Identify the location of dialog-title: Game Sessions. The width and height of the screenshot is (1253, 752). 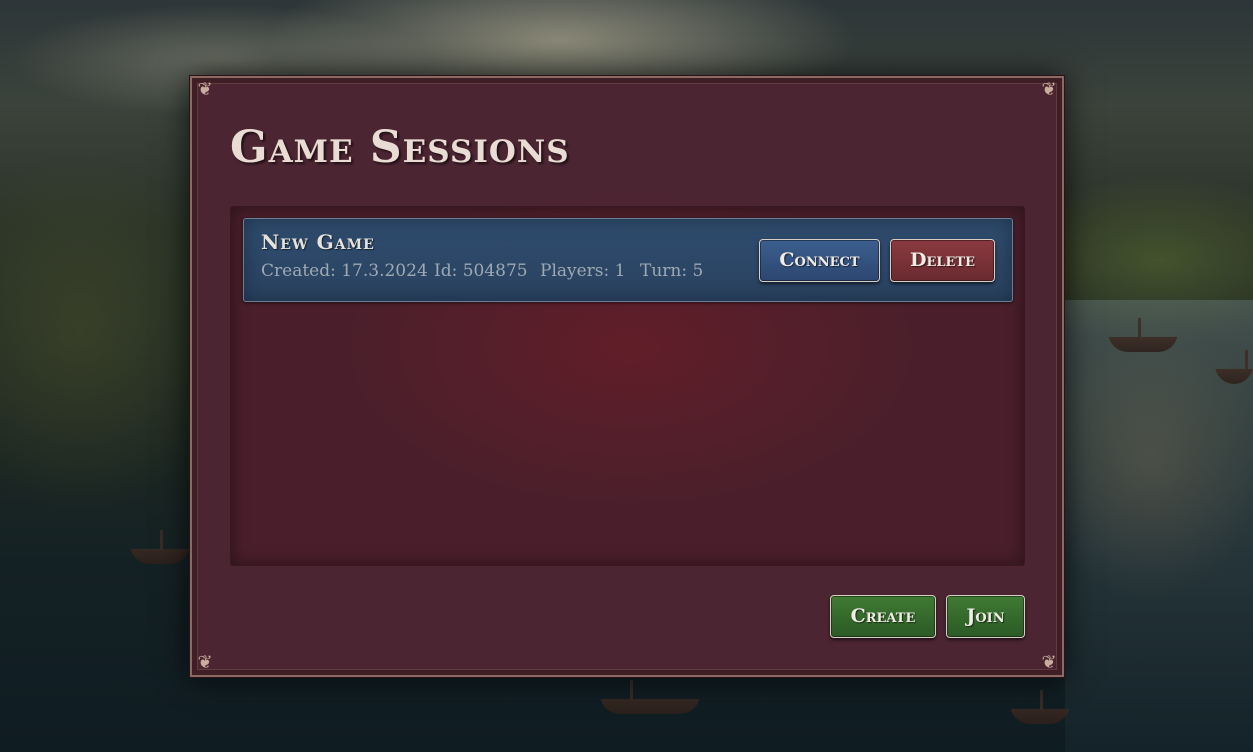
(400, 147).